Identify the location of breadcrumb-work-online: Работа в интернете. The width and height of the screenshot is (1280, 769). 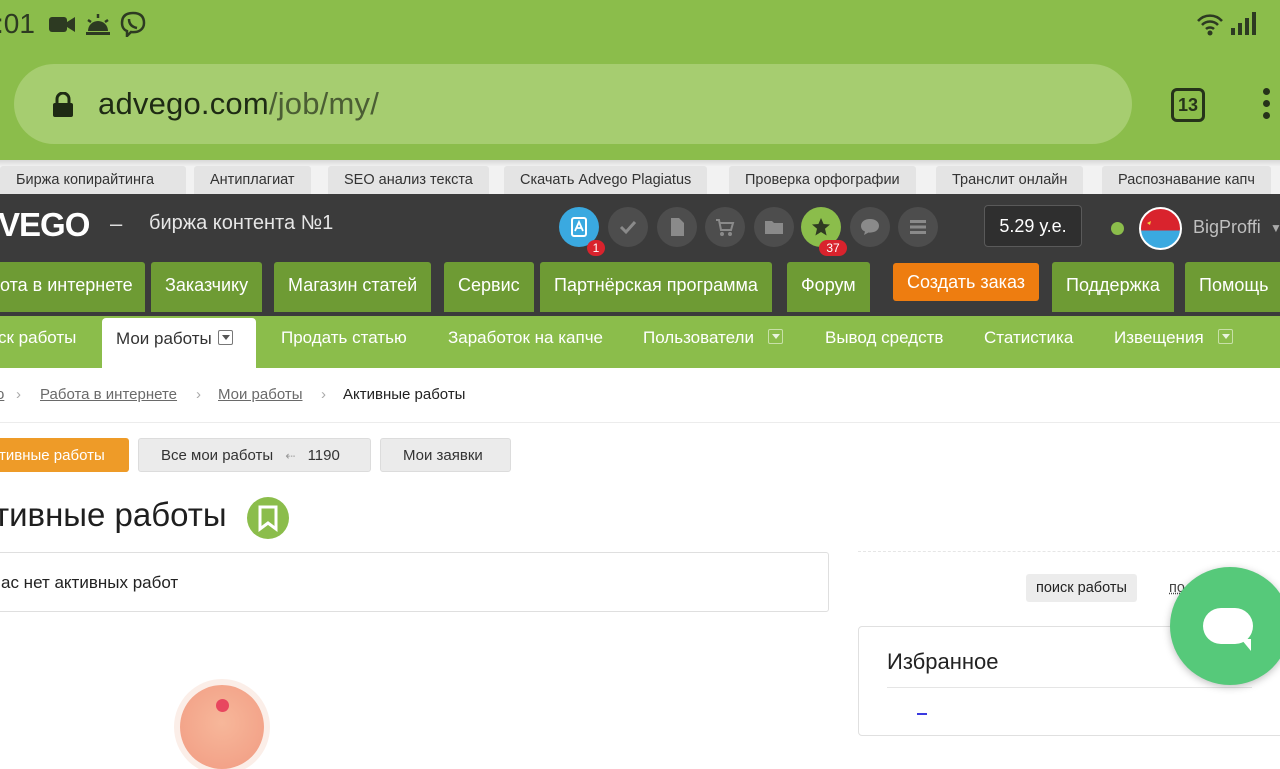
(108, 394).